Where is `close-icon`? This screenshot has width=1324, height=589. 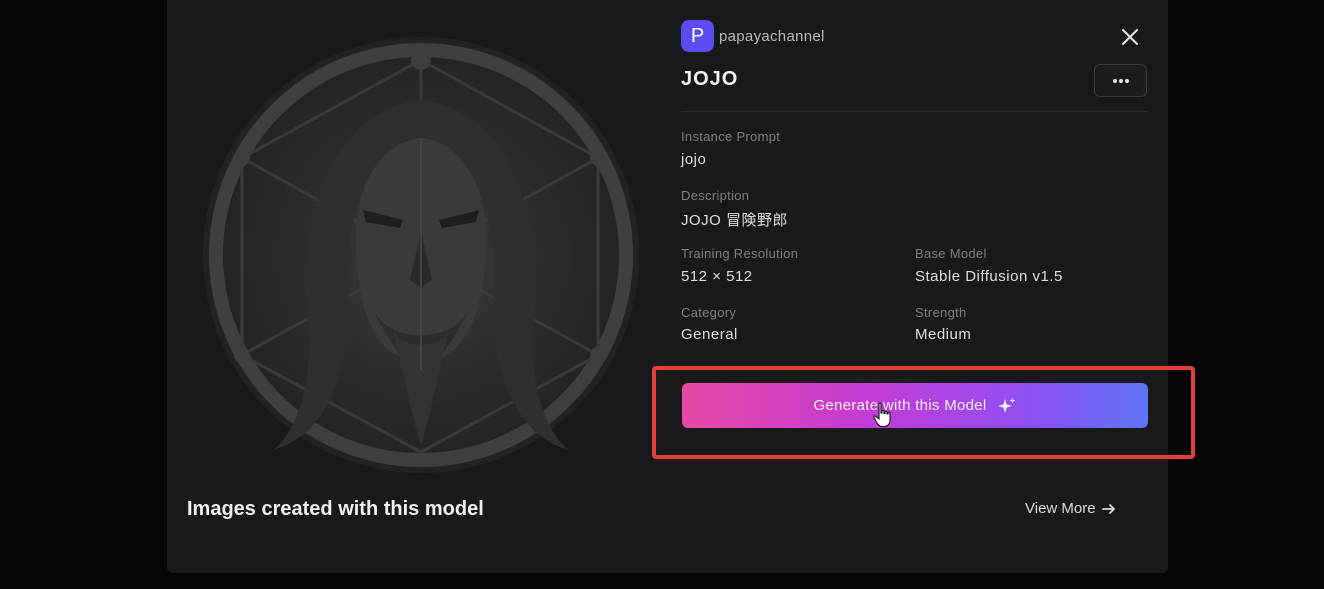
close-icon is located at coordinates (1130, 37).